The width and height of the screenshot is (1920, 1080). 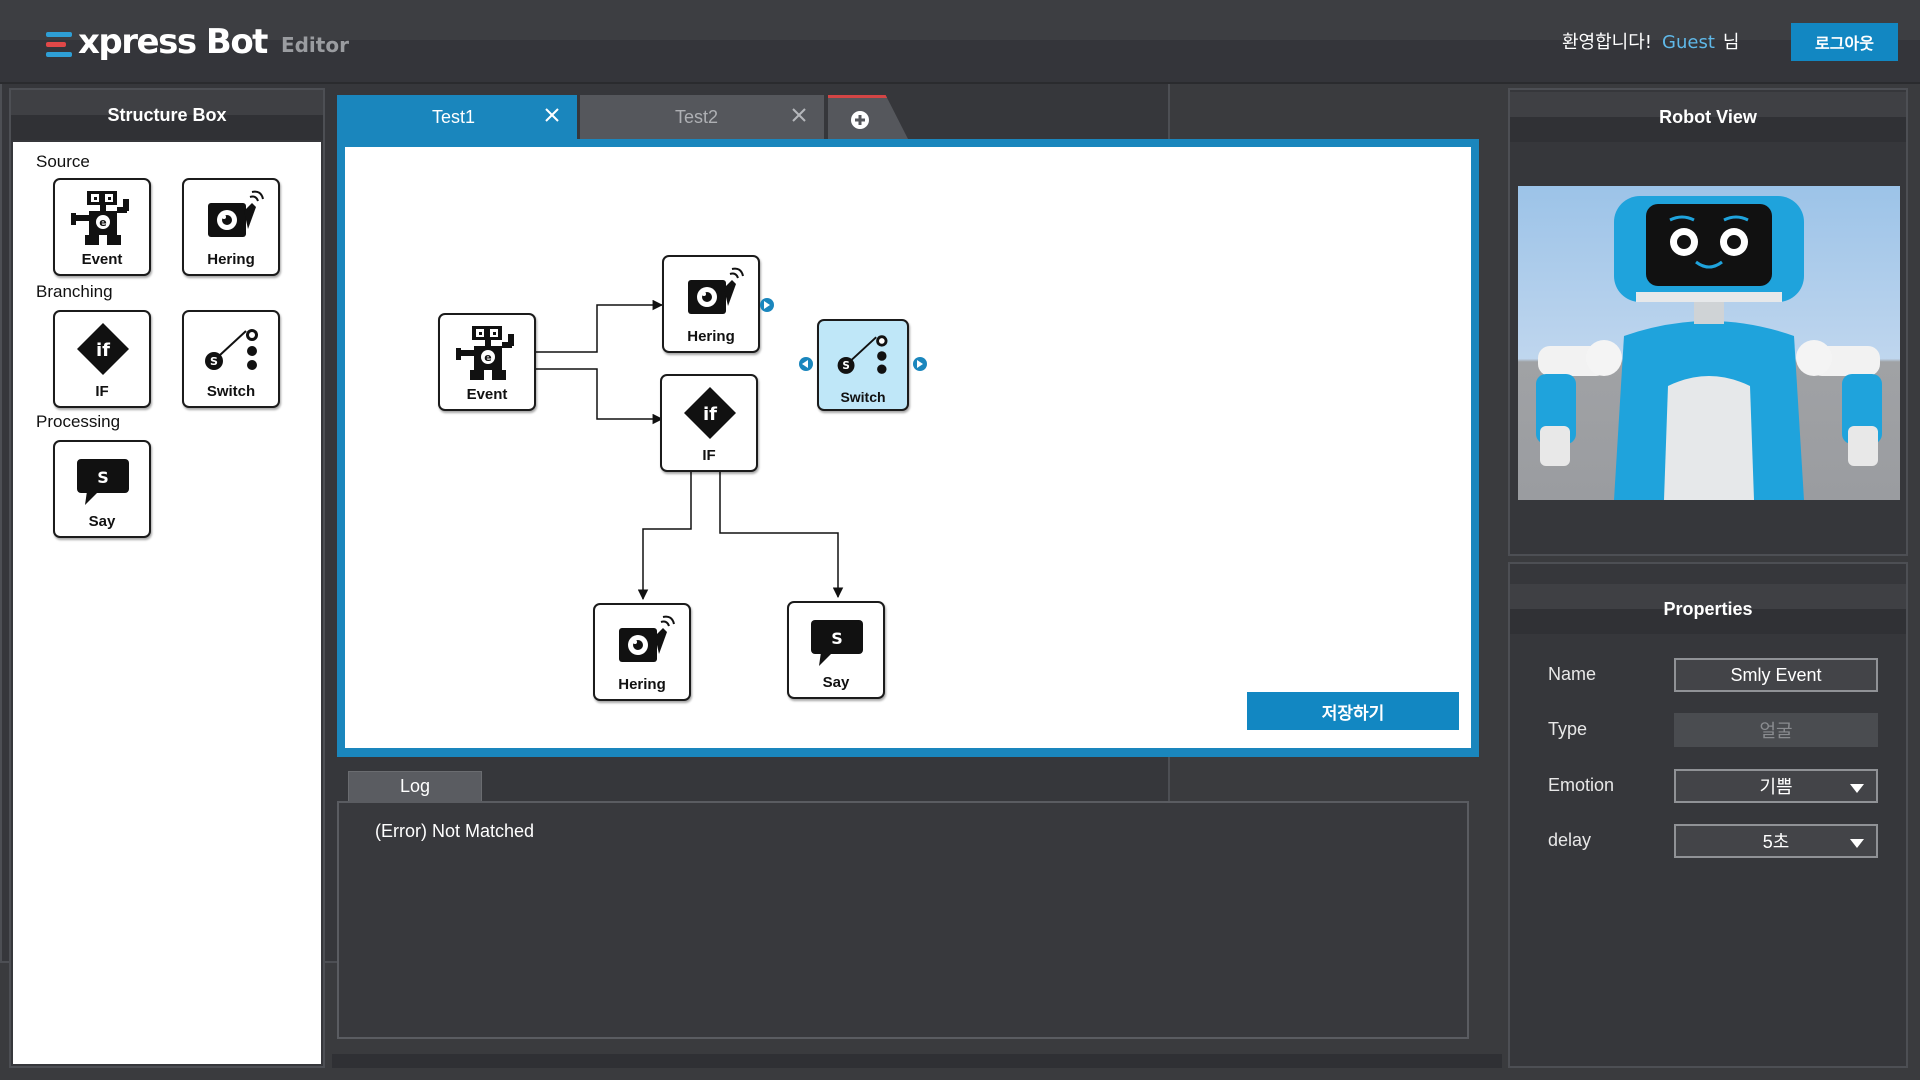 I want to click on delay-select: 5초, so click(x=1776, y=841).